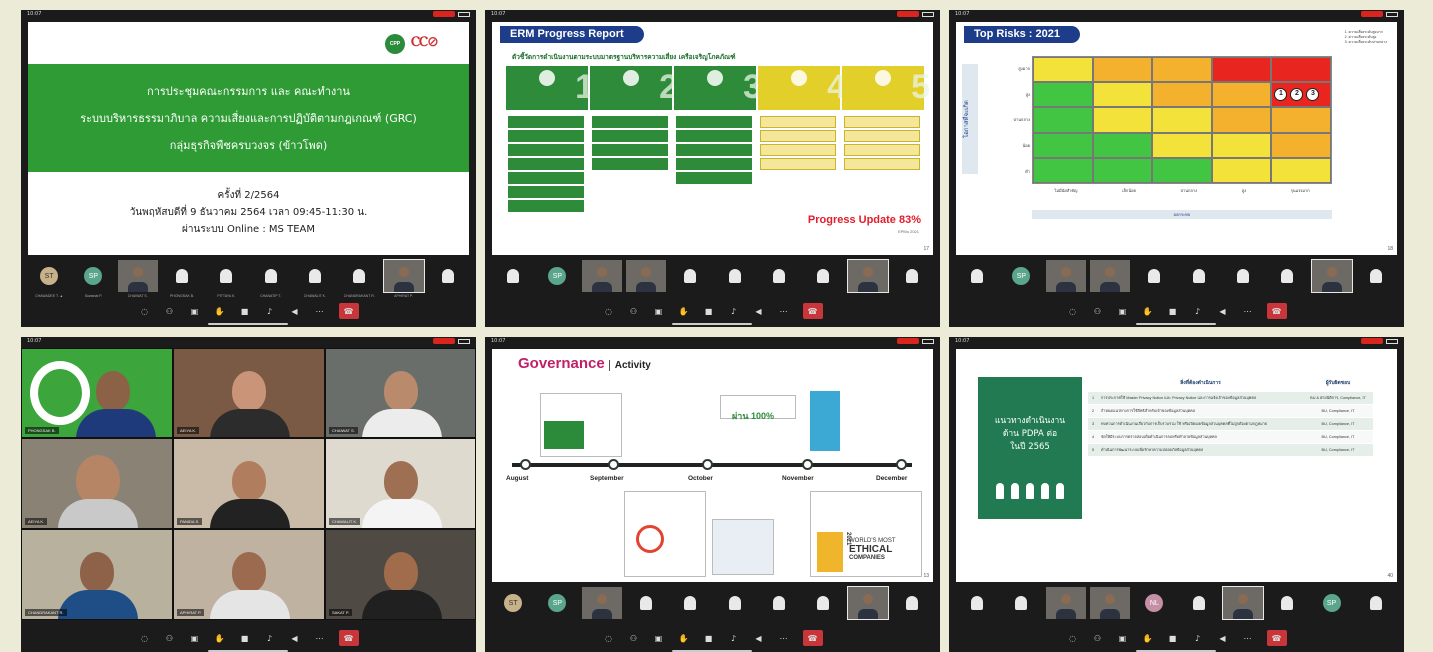 This screenshot has height=652, width=1433. I want to click on video-tile: CHAWALIT K., so click(400, 483).